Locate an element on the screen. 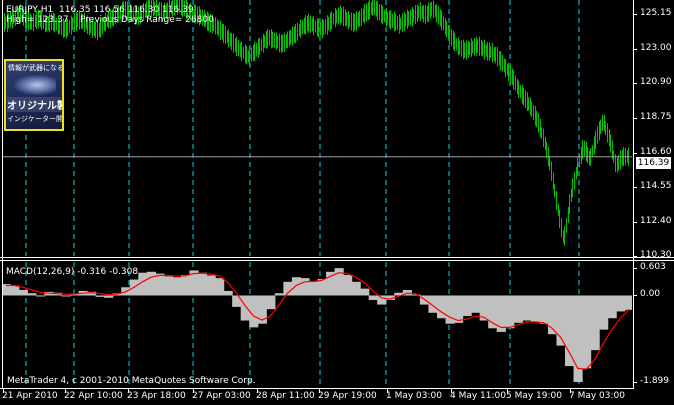 The height and width of the screenshot is (405, 674). chart-left-border is located at coordinates (2, 194).